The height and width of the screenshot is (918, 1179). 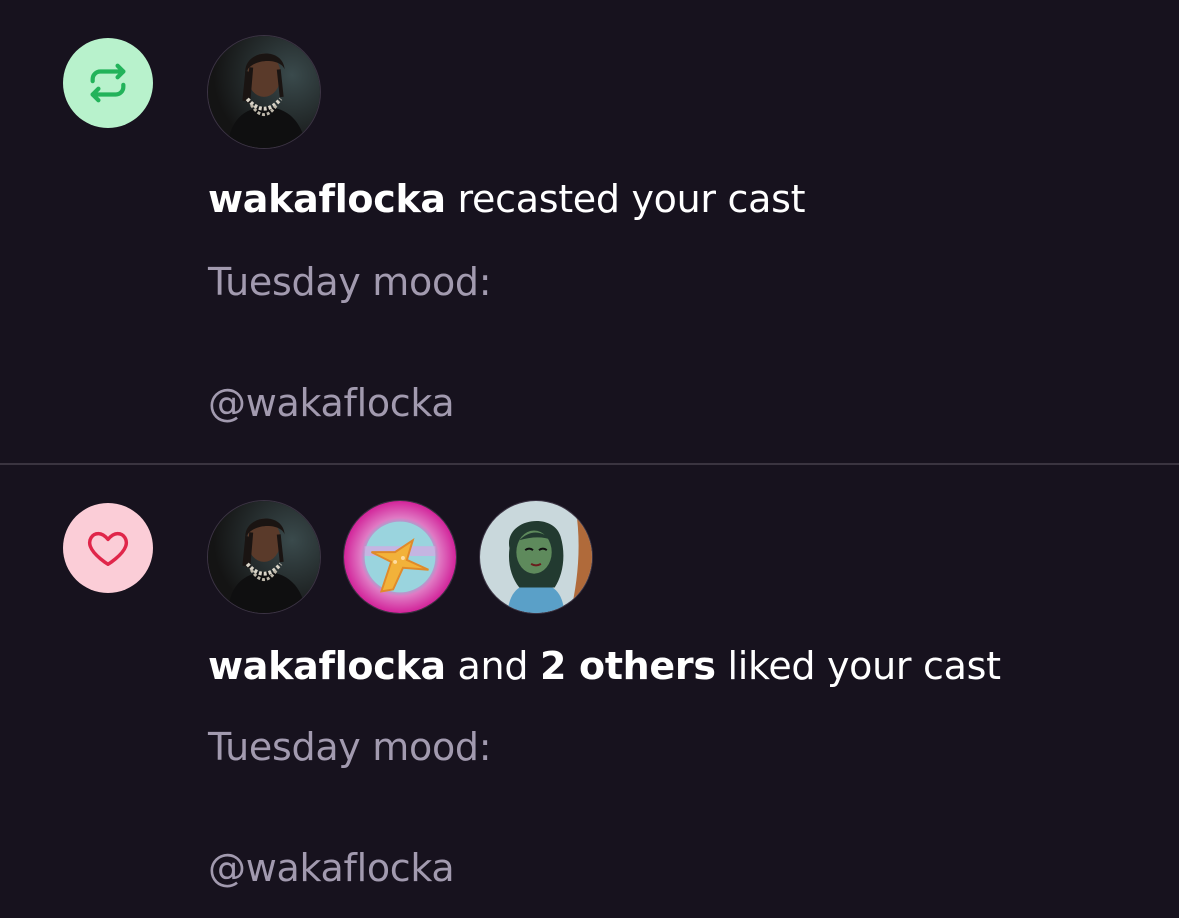 What do you see at coordinates (858, 666) in the screenshot?
I see `action-text: liked your cast` at bounding box center [858, 666].